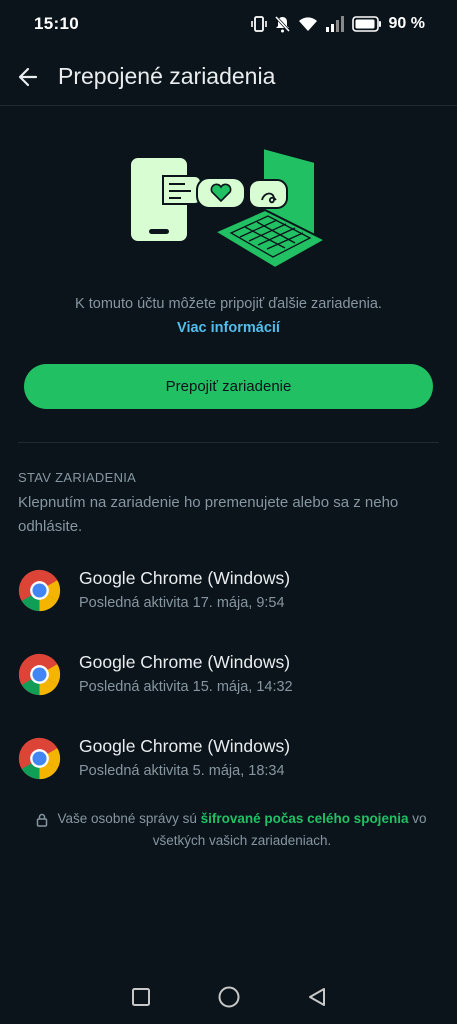 The height and width of the screenshot is (1024, 457). Describe the element at coordinates (228, 24) in the screenshot. I see `status-bar: 15:10 90 %` at that location.